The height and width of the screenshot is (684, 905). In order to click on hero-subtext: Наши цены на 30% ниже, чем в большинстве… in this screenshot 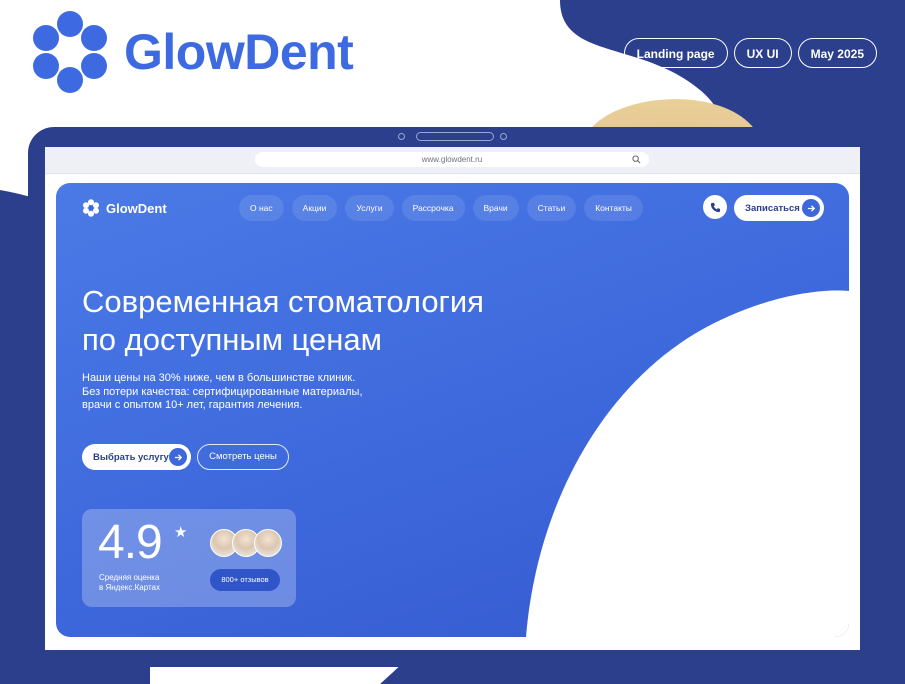, I will do `click(252, 392)`.